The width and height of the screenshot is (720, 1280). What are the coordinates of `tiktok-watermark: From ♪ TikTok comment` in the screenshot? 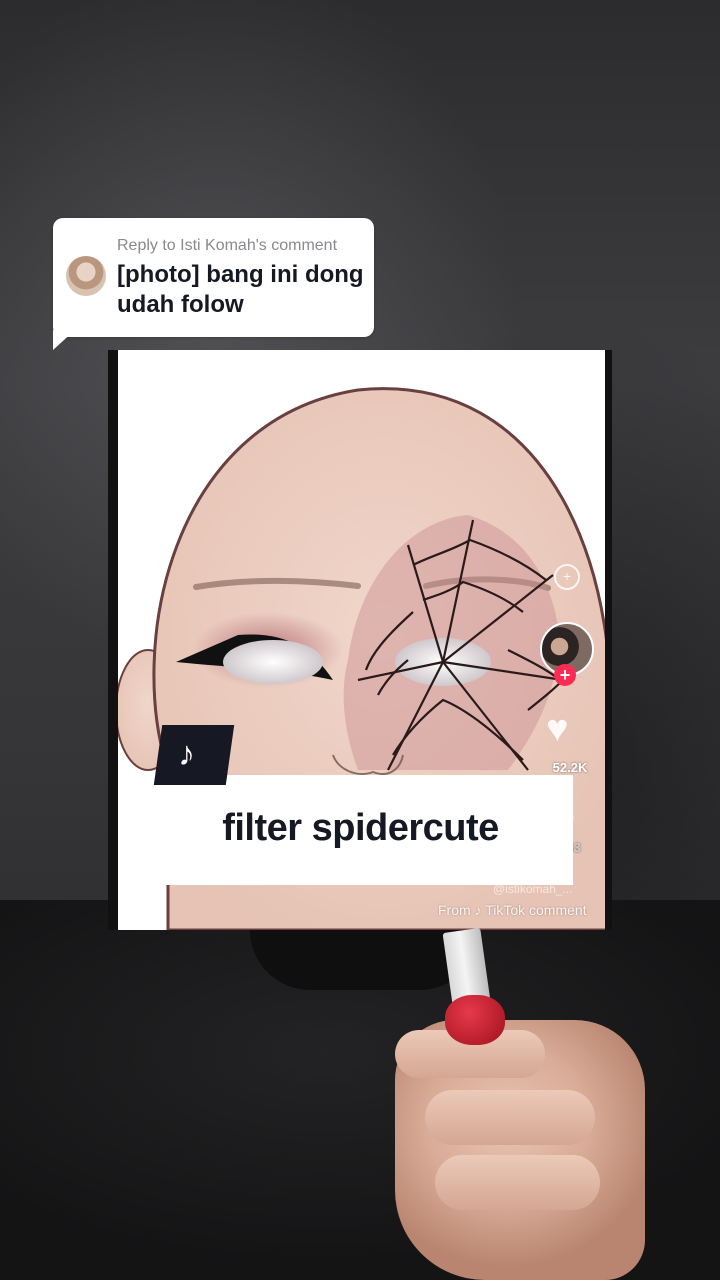 It's located at (512, 910).